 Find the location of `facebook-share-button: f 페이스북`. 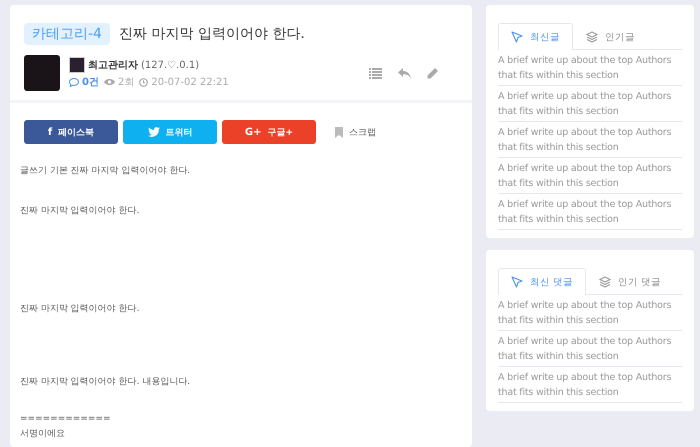

facebook-share-button: f 페이스북 is located at coordinates (71, 132).